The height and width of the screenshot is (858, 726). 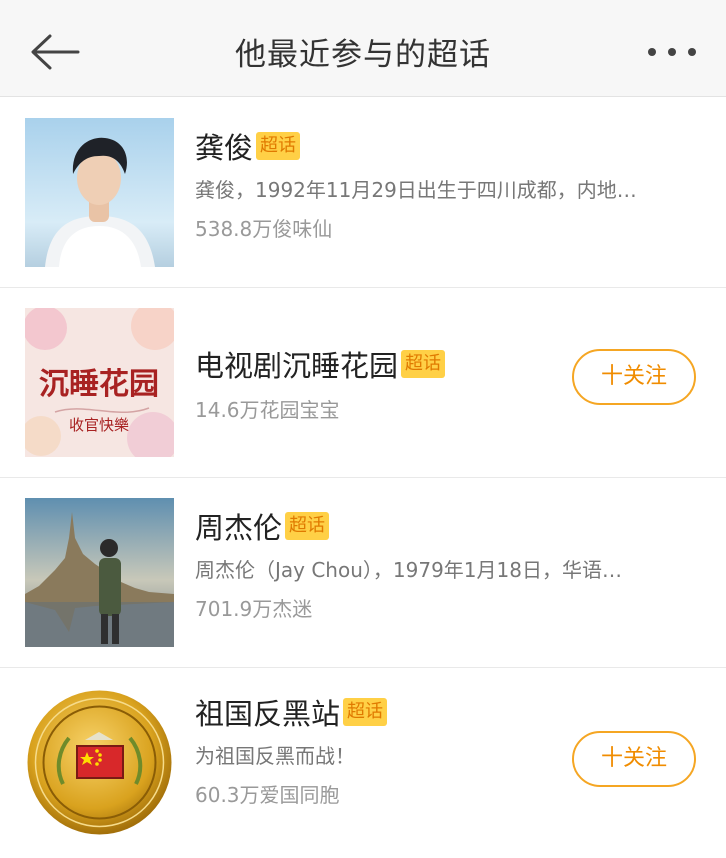 What do you see at coordinates (99, 425) in the screenshot?
I see `poster-subtitle: 收官快樂` at bounding box center [99, 425].